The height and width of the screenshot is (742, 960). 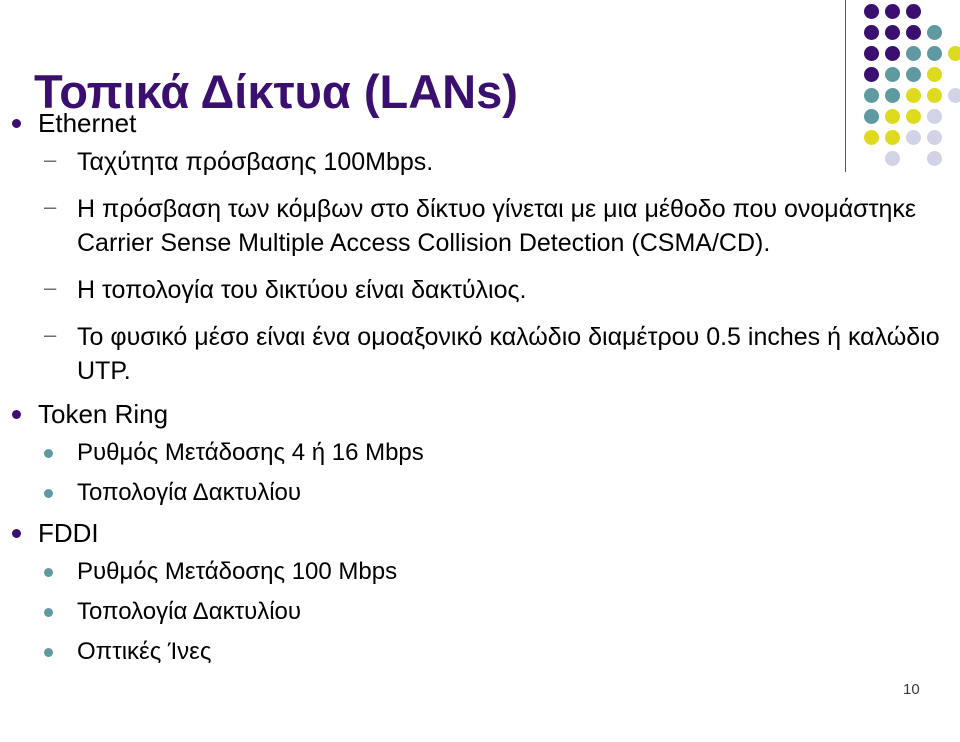 I want to click on bullet-text: Ρυθμός Μετάδοσης 100 Mbps, so click(x=237, y=571).